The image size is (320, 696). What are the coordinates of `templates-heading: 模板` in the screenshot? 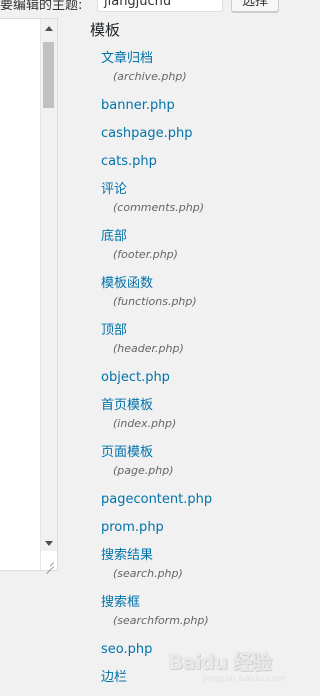 It's located at (105, 30).